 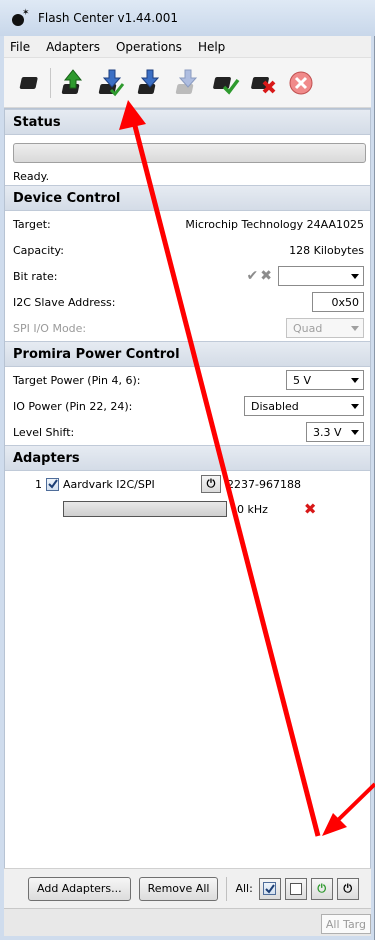 What do you see at coordinates (187, 122) in the screenshot?
I see `status-section-header: Status` at bounding box center [187, 122].